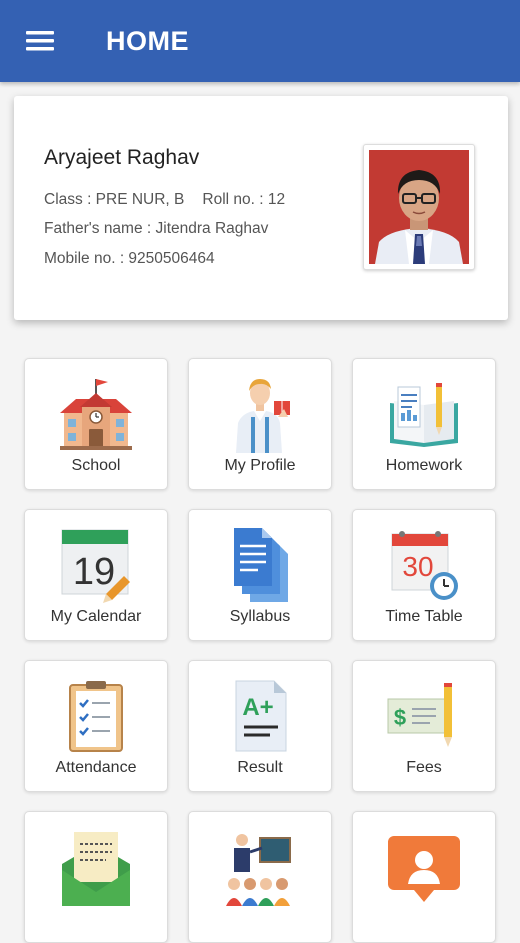  Describe the element at coordinates (244, 199) in the screenshot. I see `roll-text: Roll no. : 12` at that location.